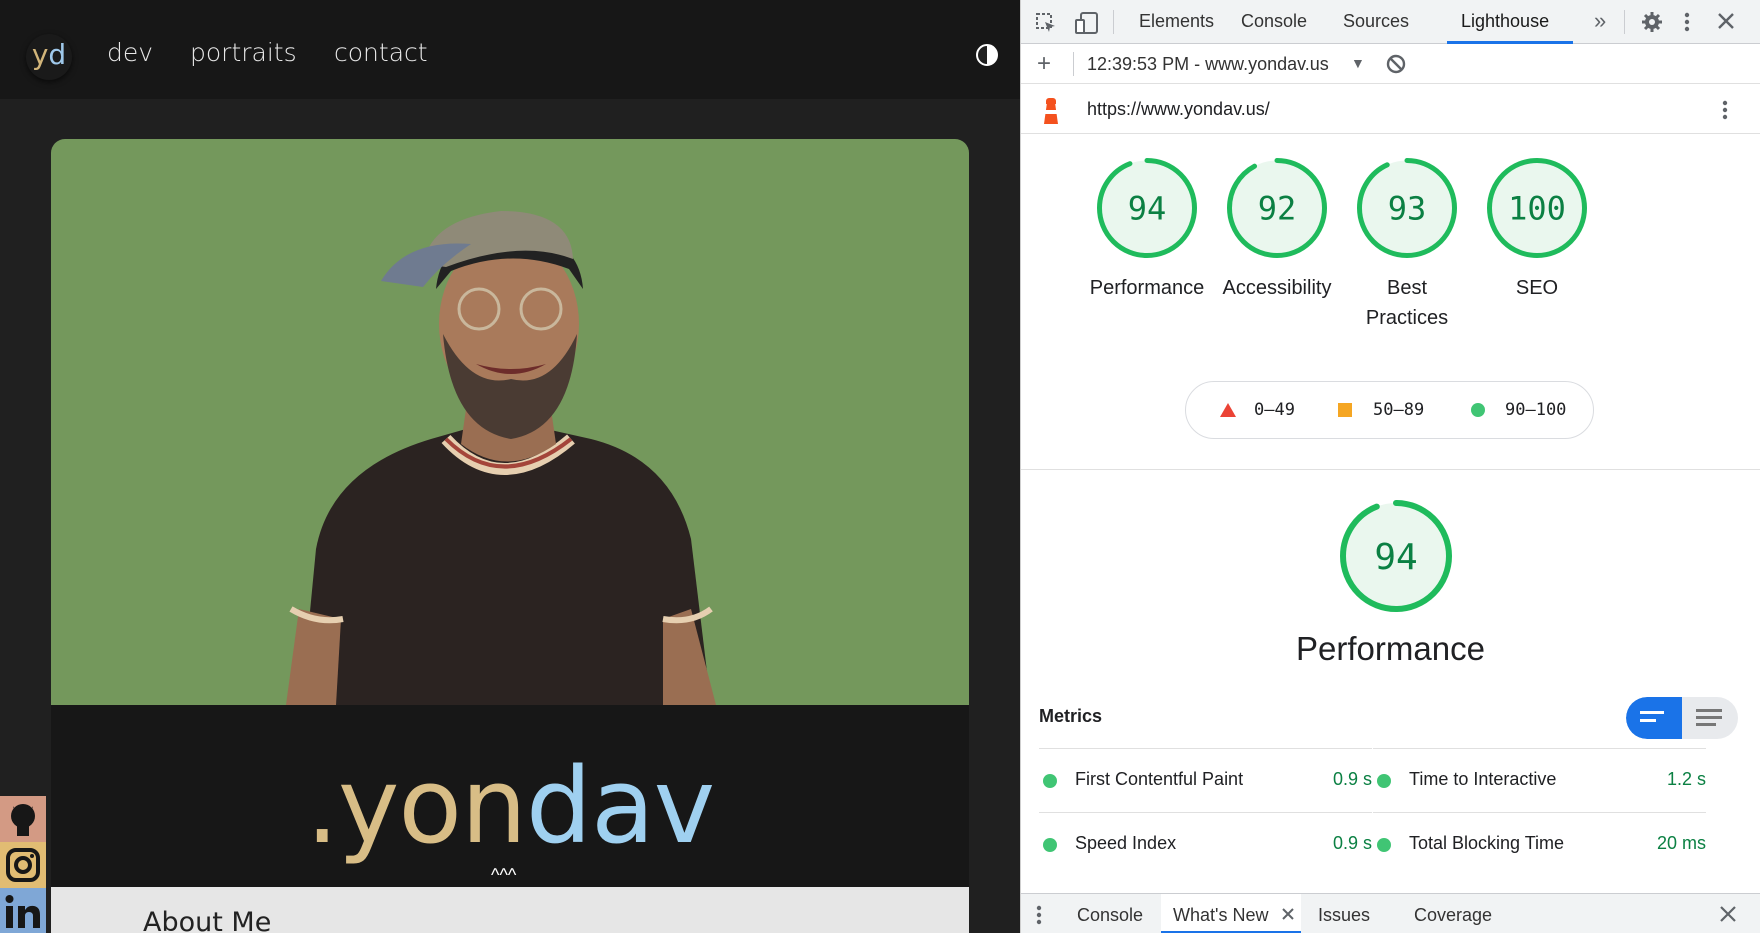 The width and height of the screenshot is (1760, 933). I want to click on gauge-score: 93, so click(1407, 209).